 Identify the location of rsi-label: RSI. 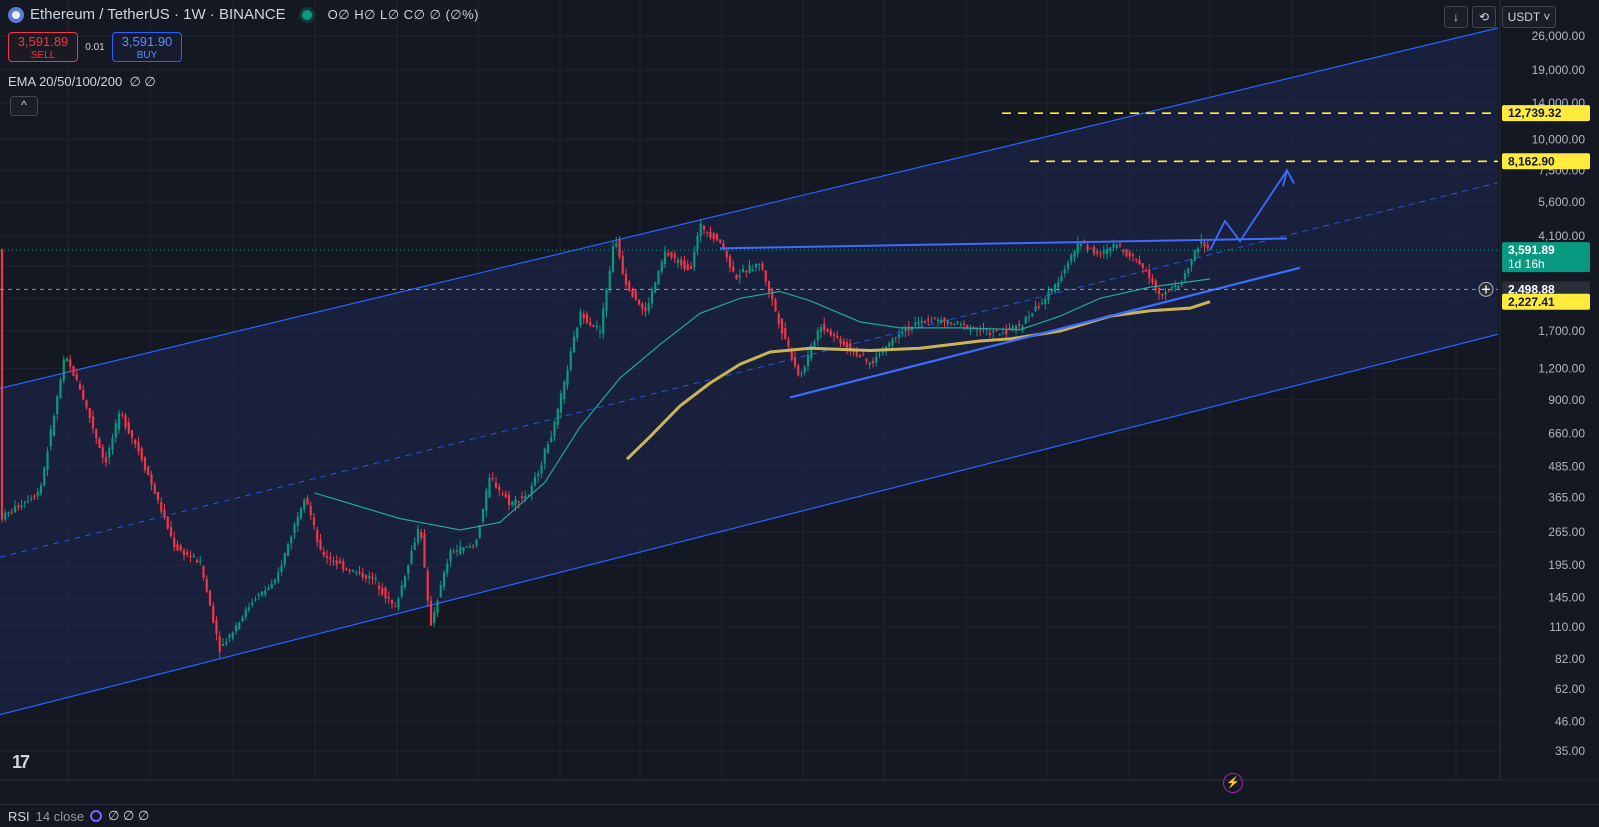
(19, 816).